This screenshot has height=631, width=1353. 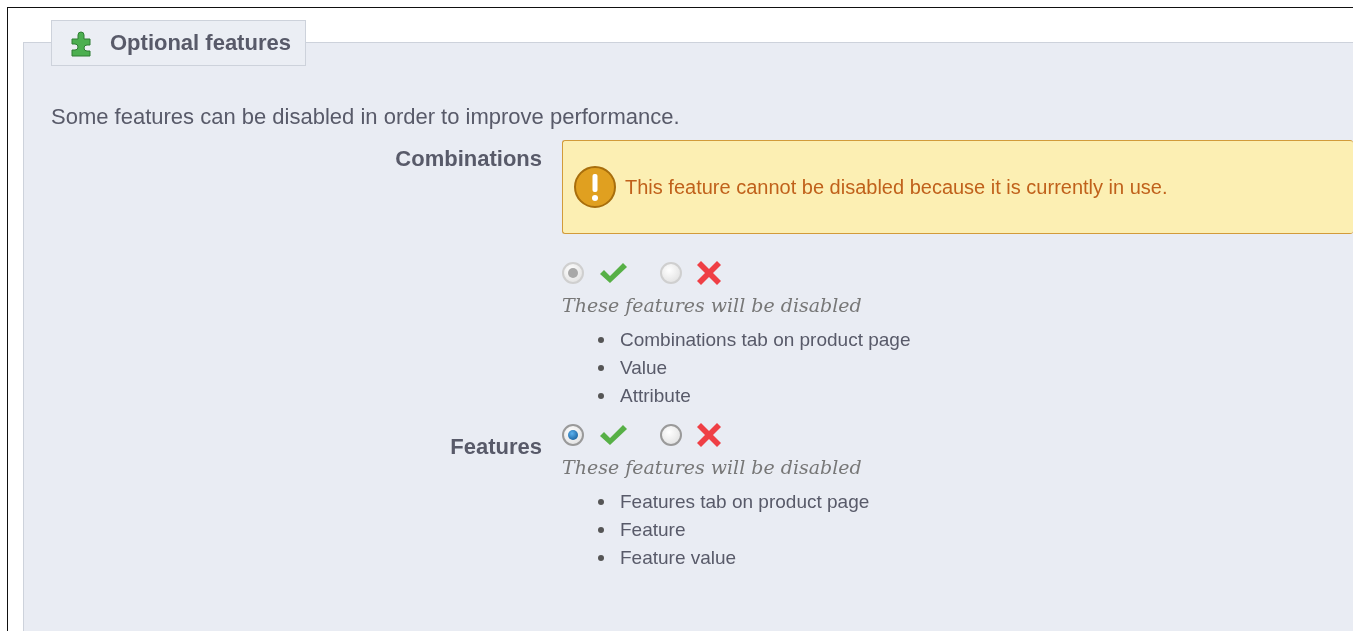 What do you see at coordinates (644, 368) in the screenshot?
I see `list-item: Value` at bounding box center [644, 368].